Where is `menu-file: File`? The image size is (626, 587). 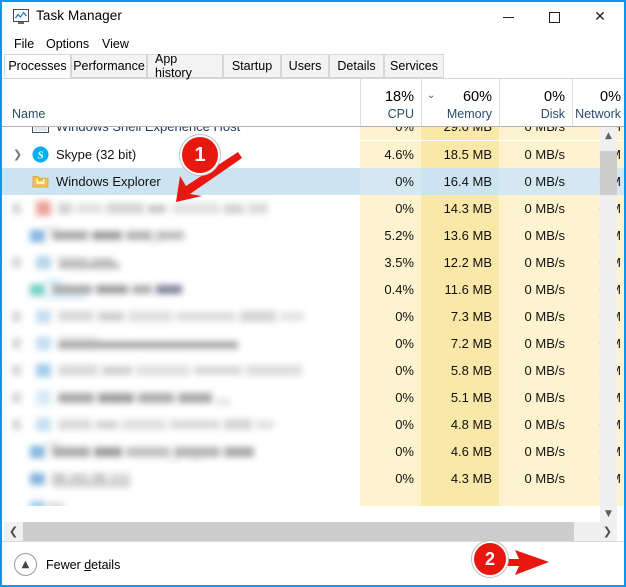
menu-file: File is located at coordinates (24, 44).